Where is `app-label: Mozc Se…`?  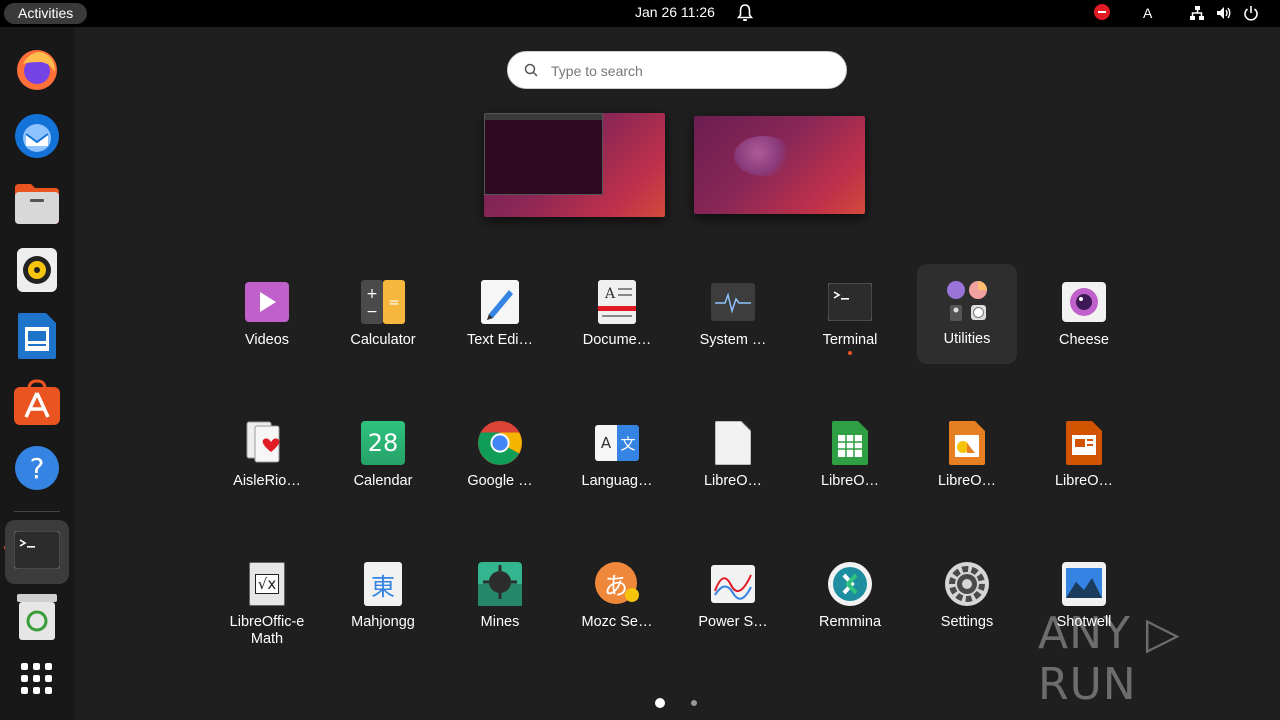 app-label: Mozc Se… is located at coordinates (617, 622).